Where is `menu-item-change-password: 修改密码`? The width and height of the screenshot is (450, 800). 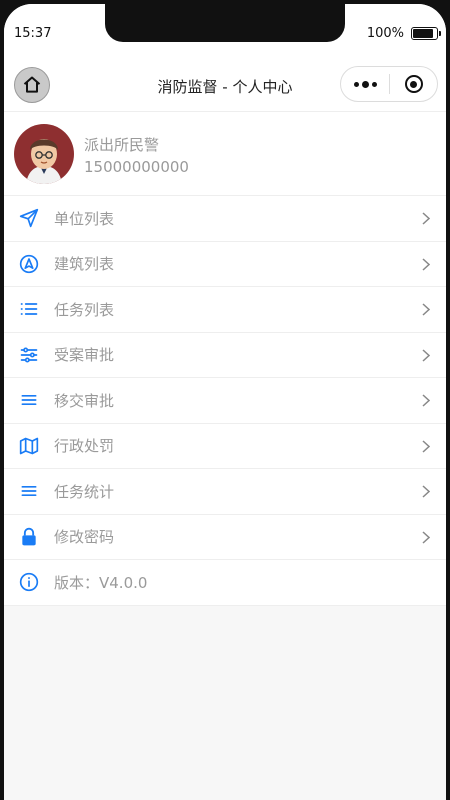
menu-item-change-password: 修改密码 is located at coordinates (225, 537).